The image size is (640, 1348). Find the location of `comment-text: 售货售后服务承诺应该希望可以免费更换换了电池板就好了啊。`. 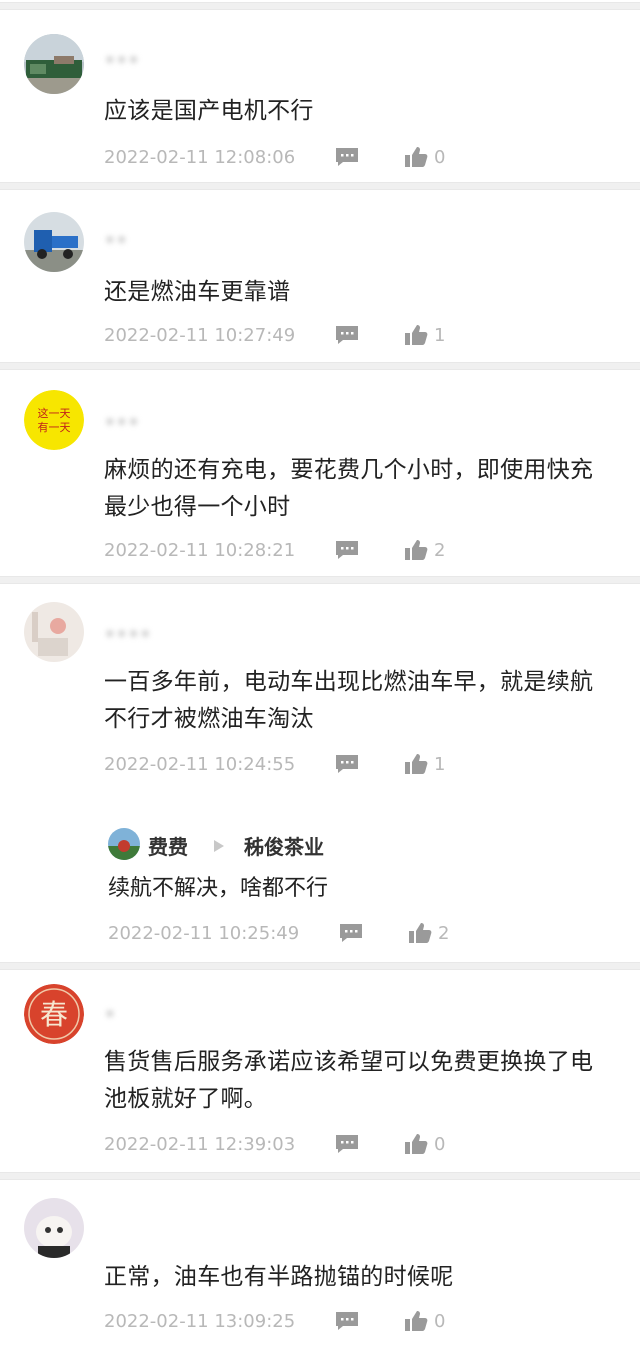

comment-text: 售货售后服务承诺应该希望可以免费更换换了电池板就好了啊。 is located at coordinates (349, 1080).